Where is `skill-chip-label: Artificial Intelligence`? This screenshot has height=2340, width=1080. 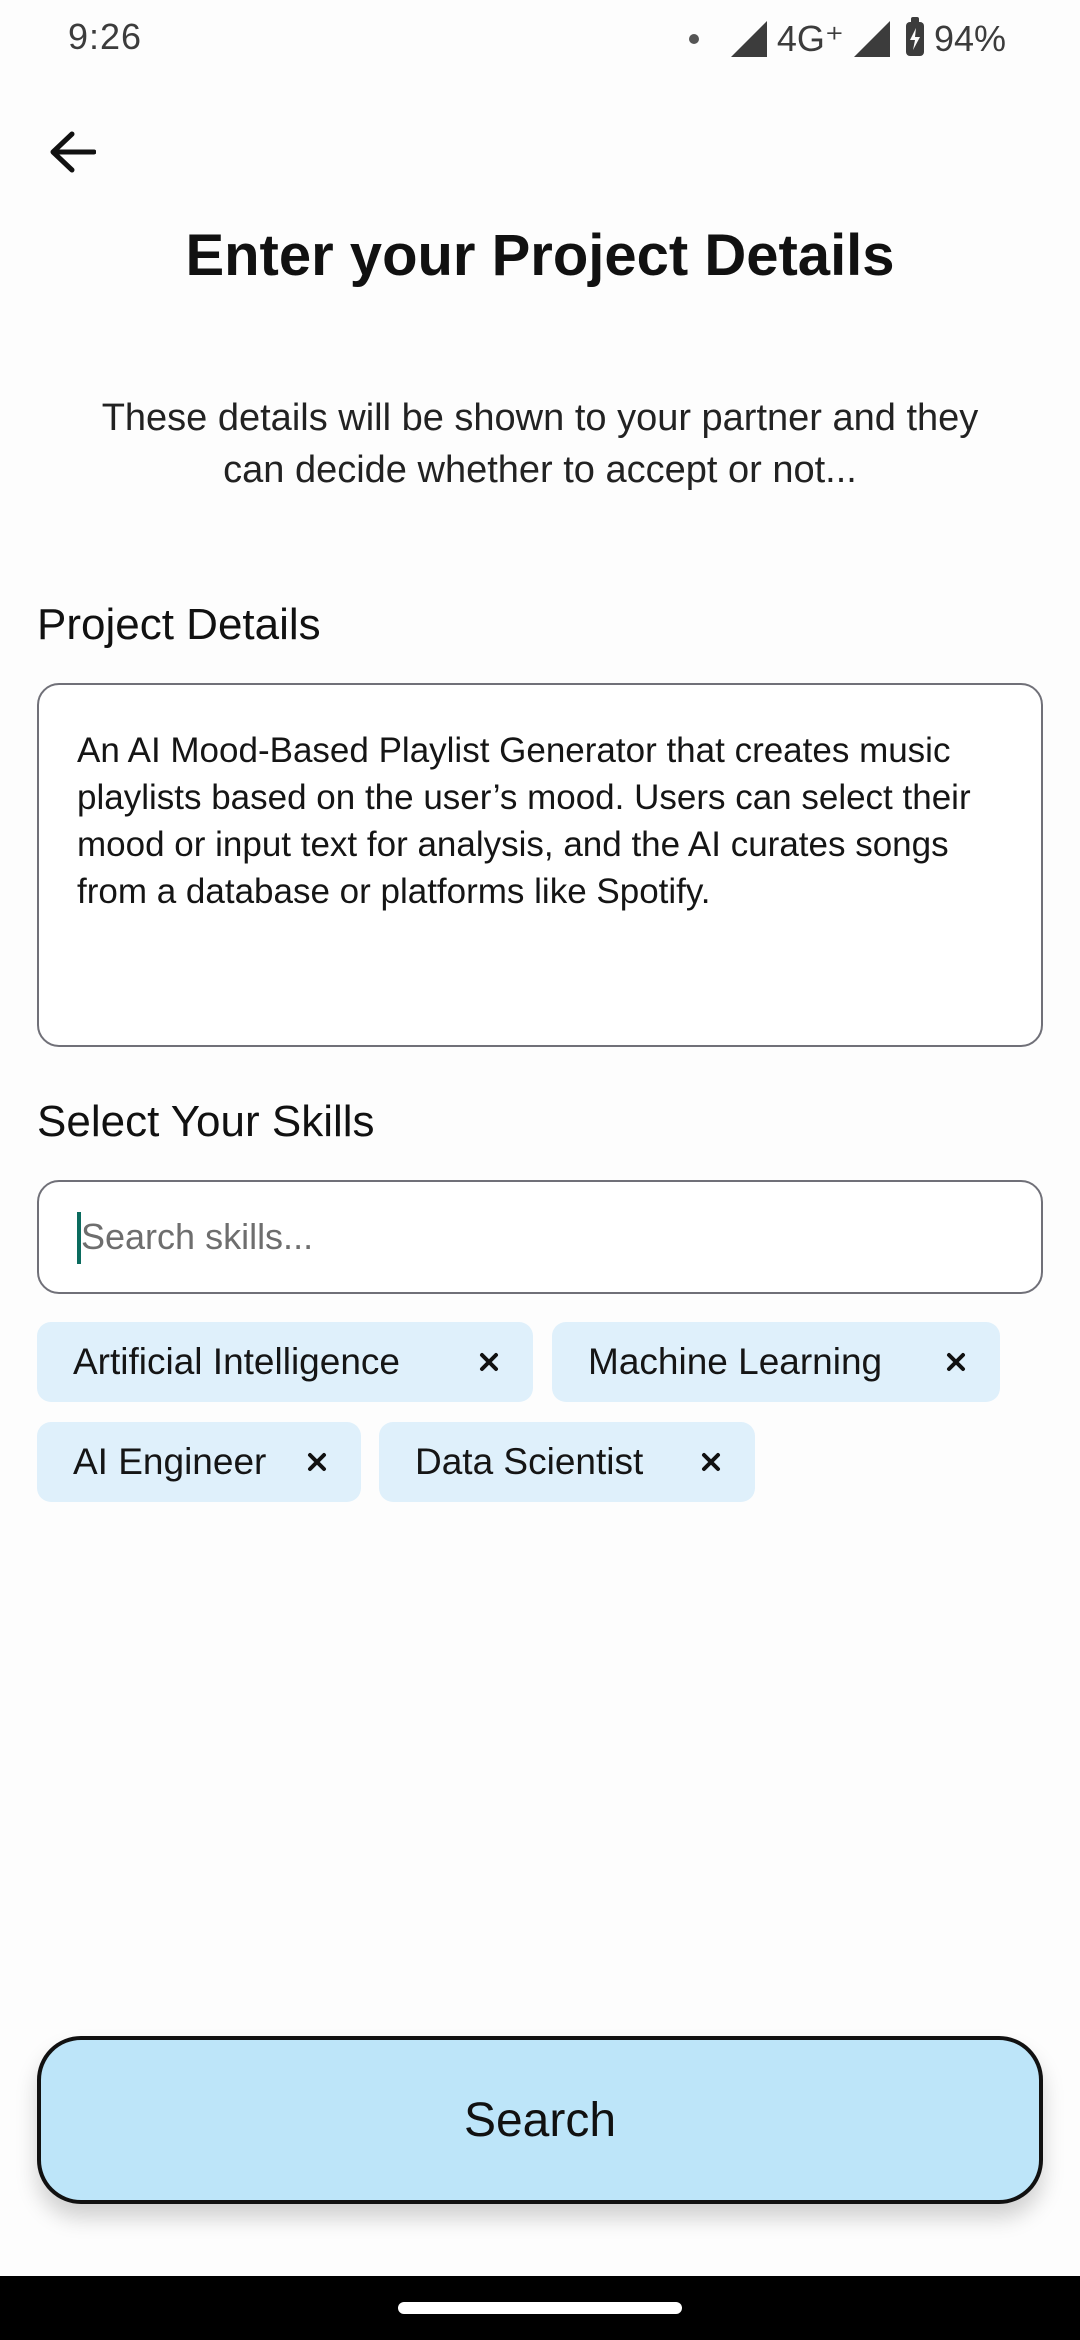
skill-chip-label: Artificial Intelligence is located at coordinates (236, 1361).